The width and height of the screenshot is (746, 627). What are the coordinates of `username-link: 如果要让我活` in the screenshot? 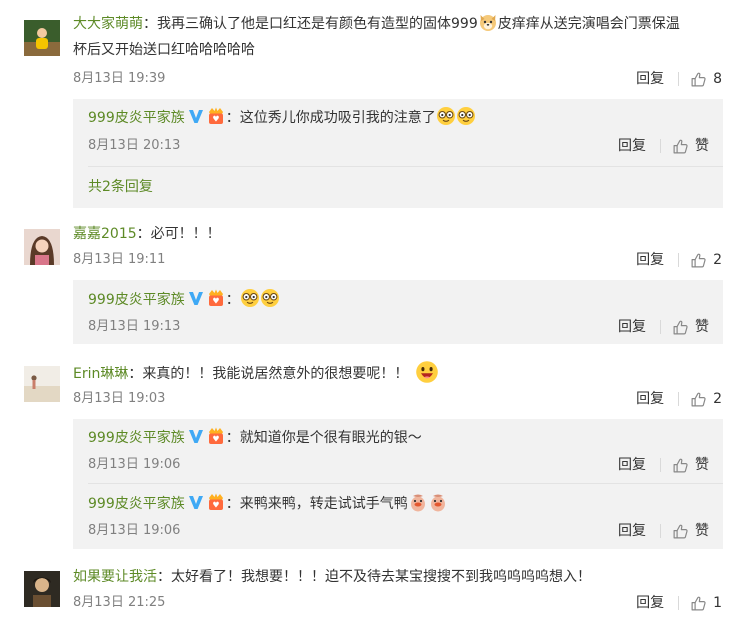 It's located at (115, 577).